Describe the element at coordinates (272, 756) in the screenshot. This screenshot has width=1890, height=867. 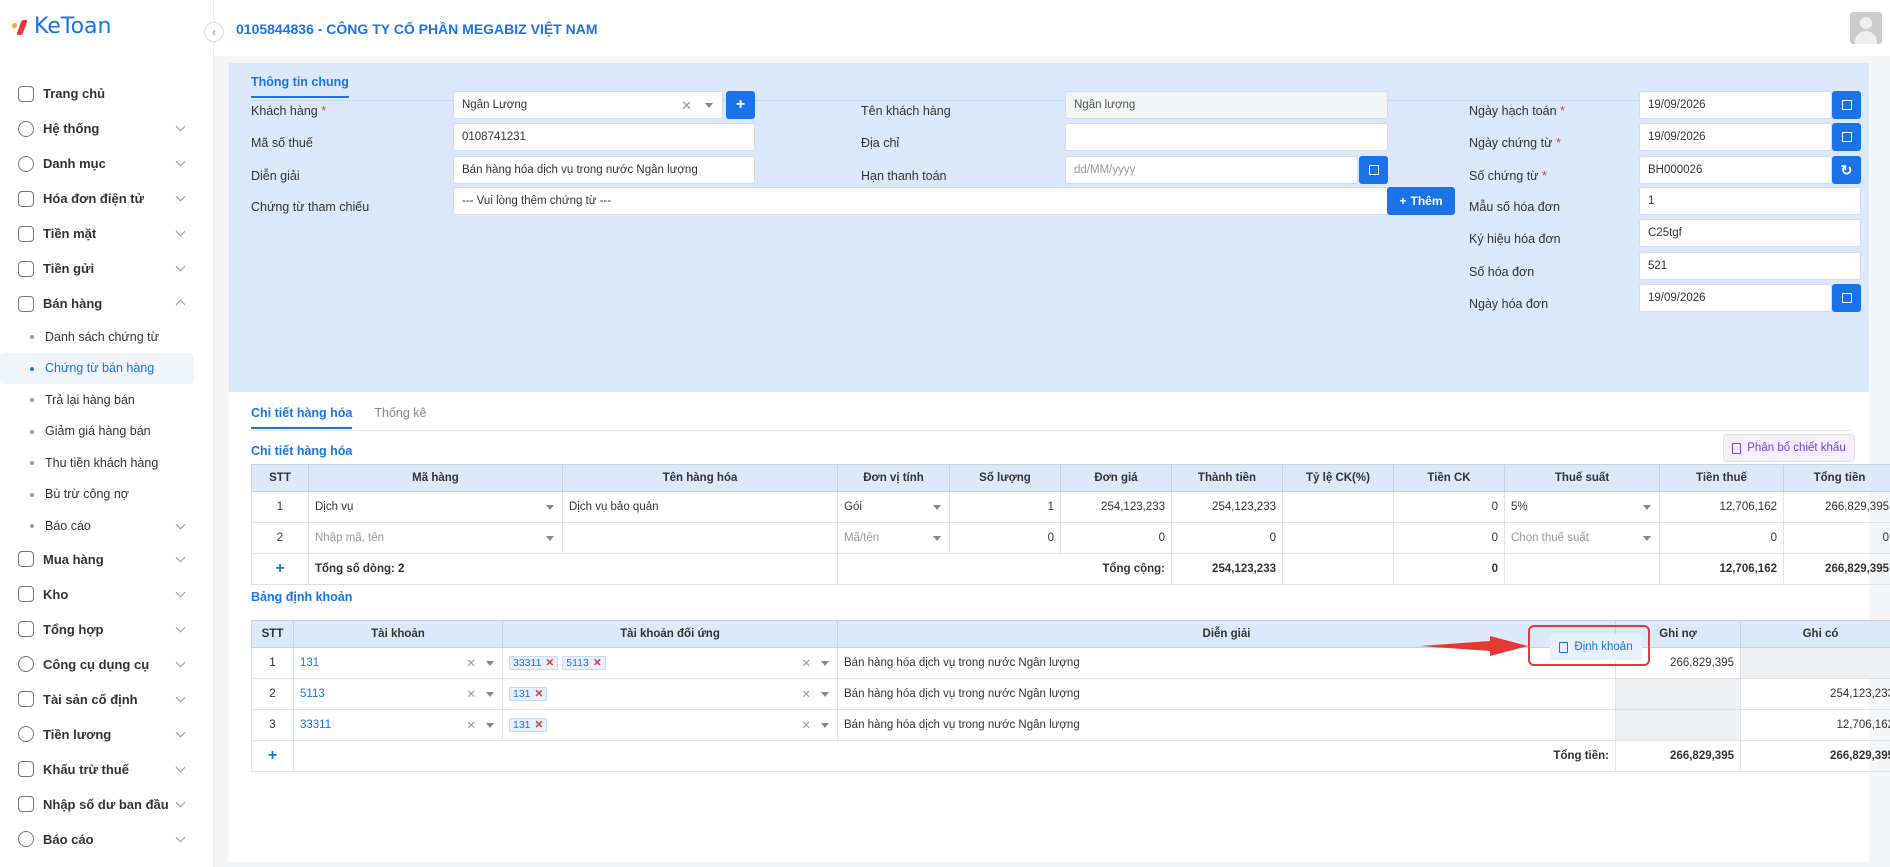
I see `add-entry-button: +` at that location.